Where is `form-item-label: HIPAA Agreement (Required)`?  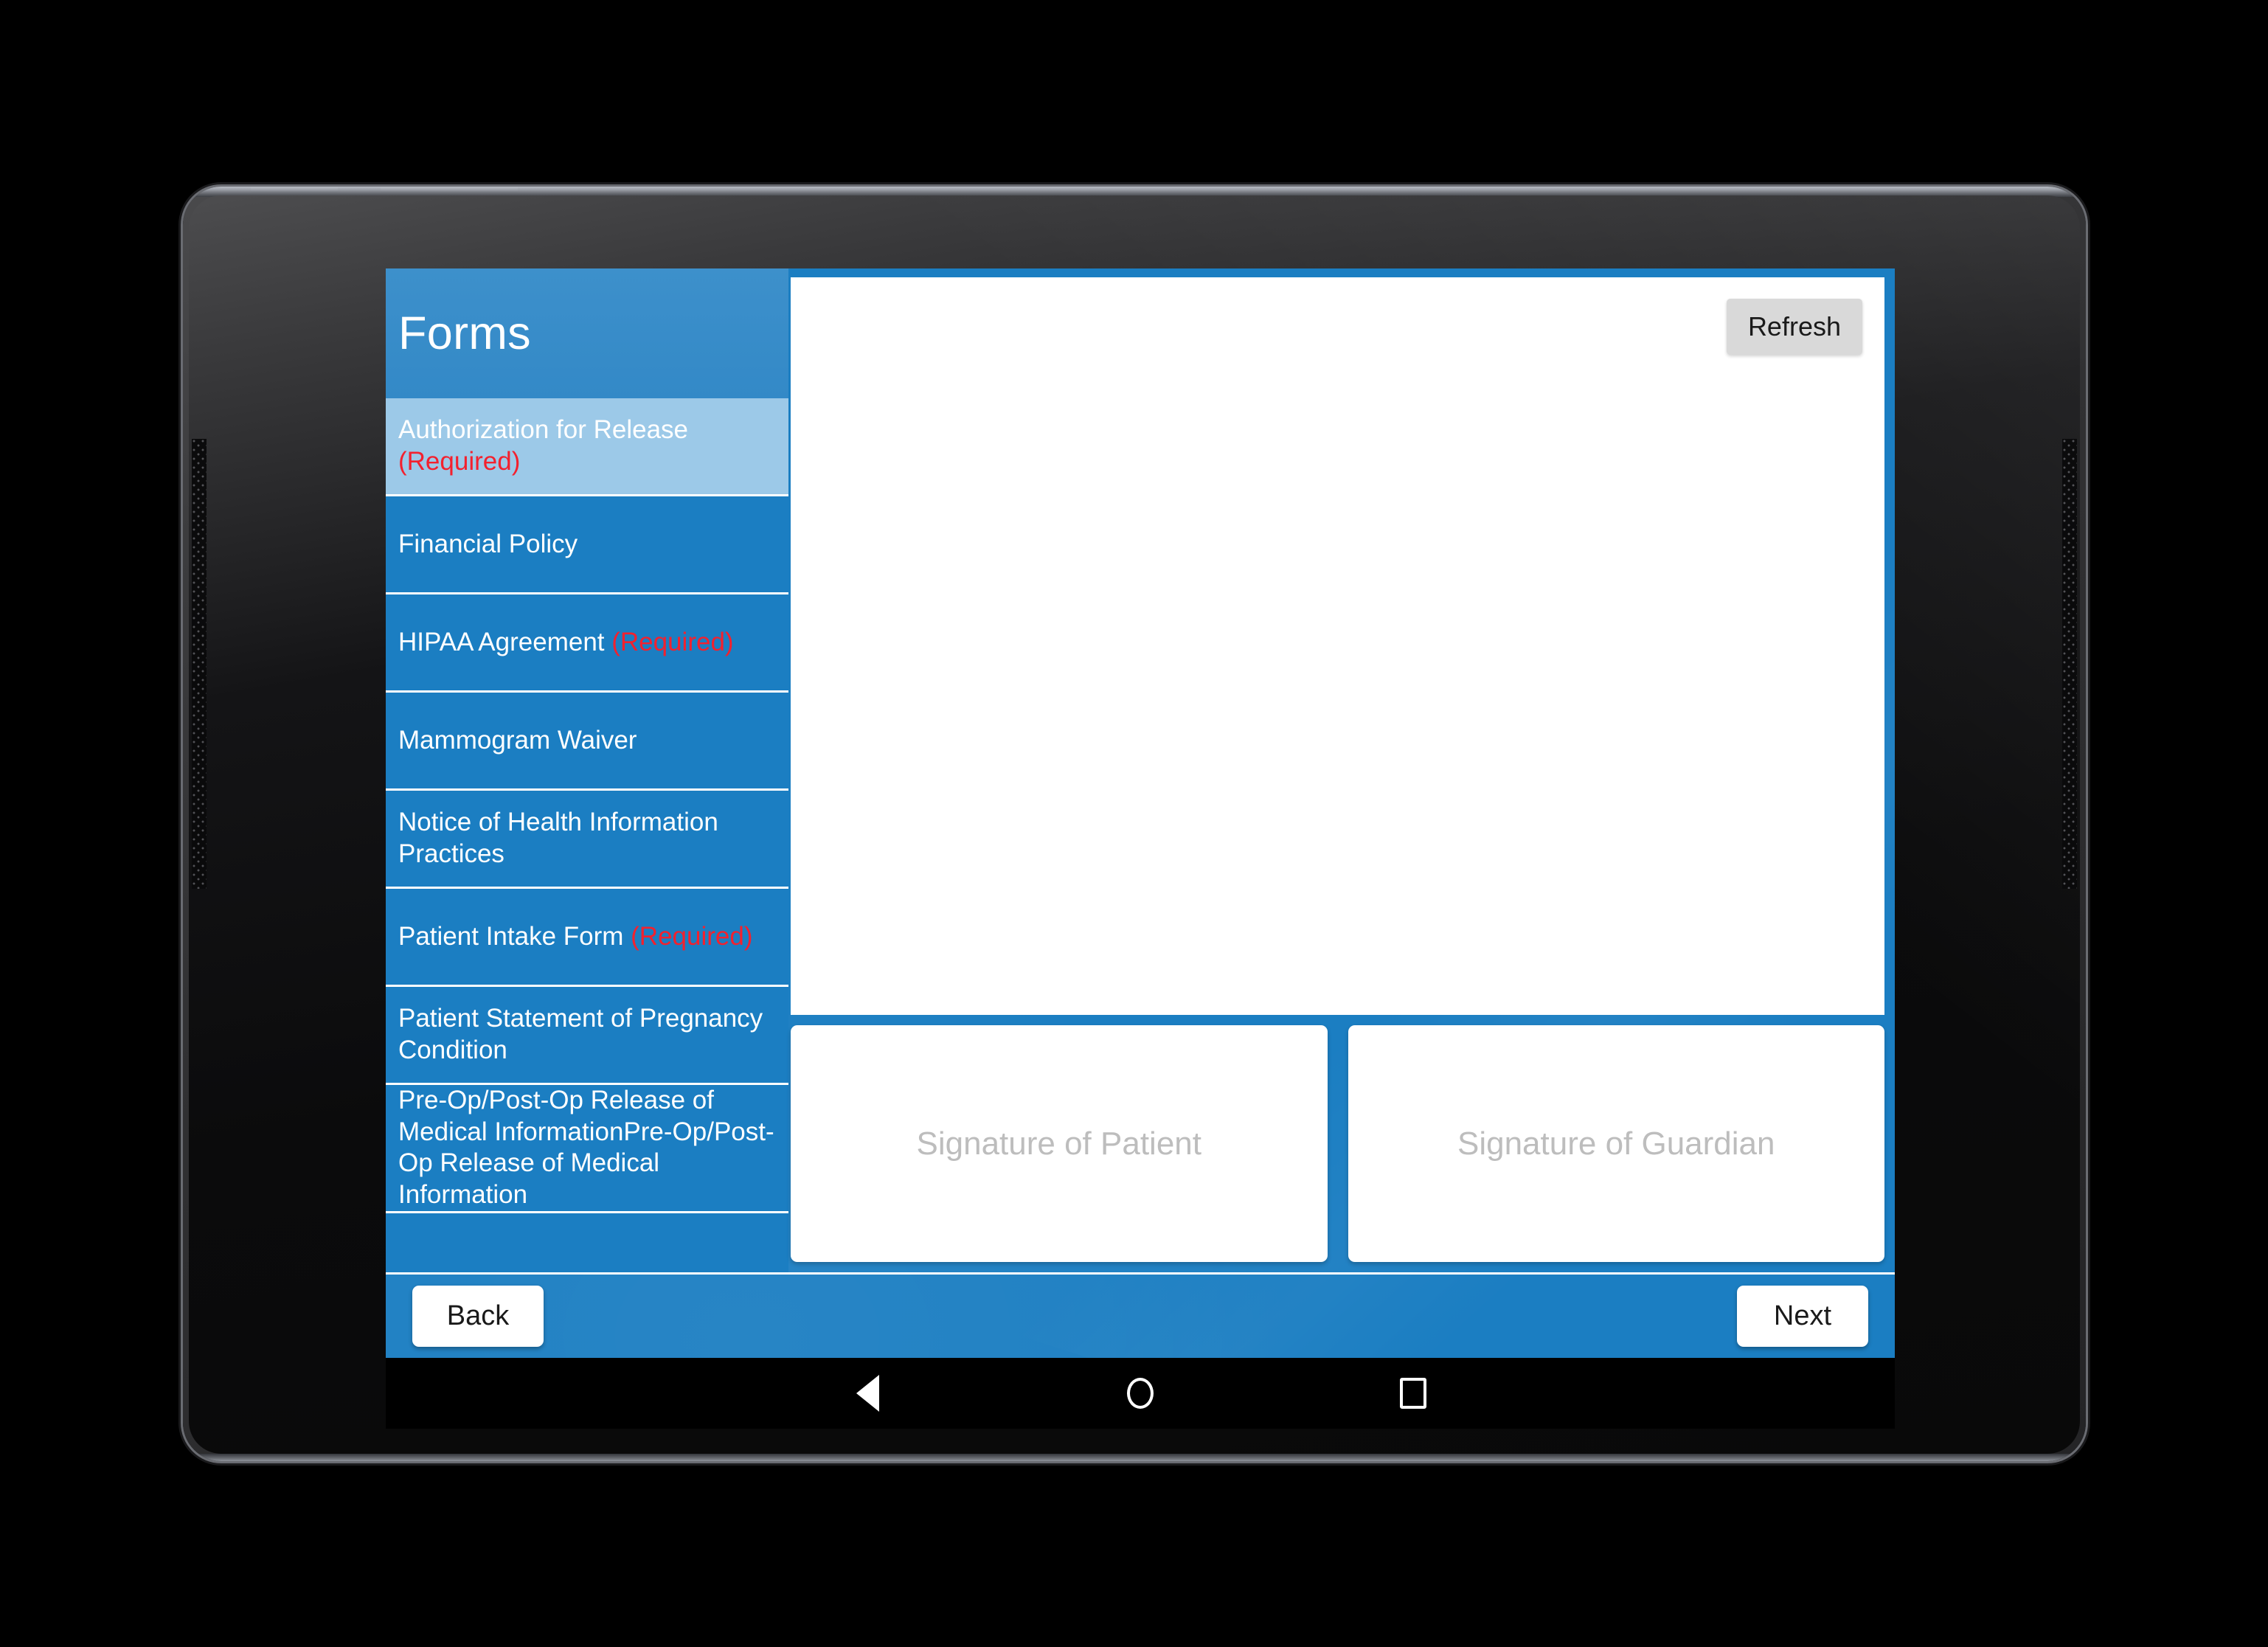 form-item-label: HIPAA Agreement (Required) is located at coordinates (566, 643).